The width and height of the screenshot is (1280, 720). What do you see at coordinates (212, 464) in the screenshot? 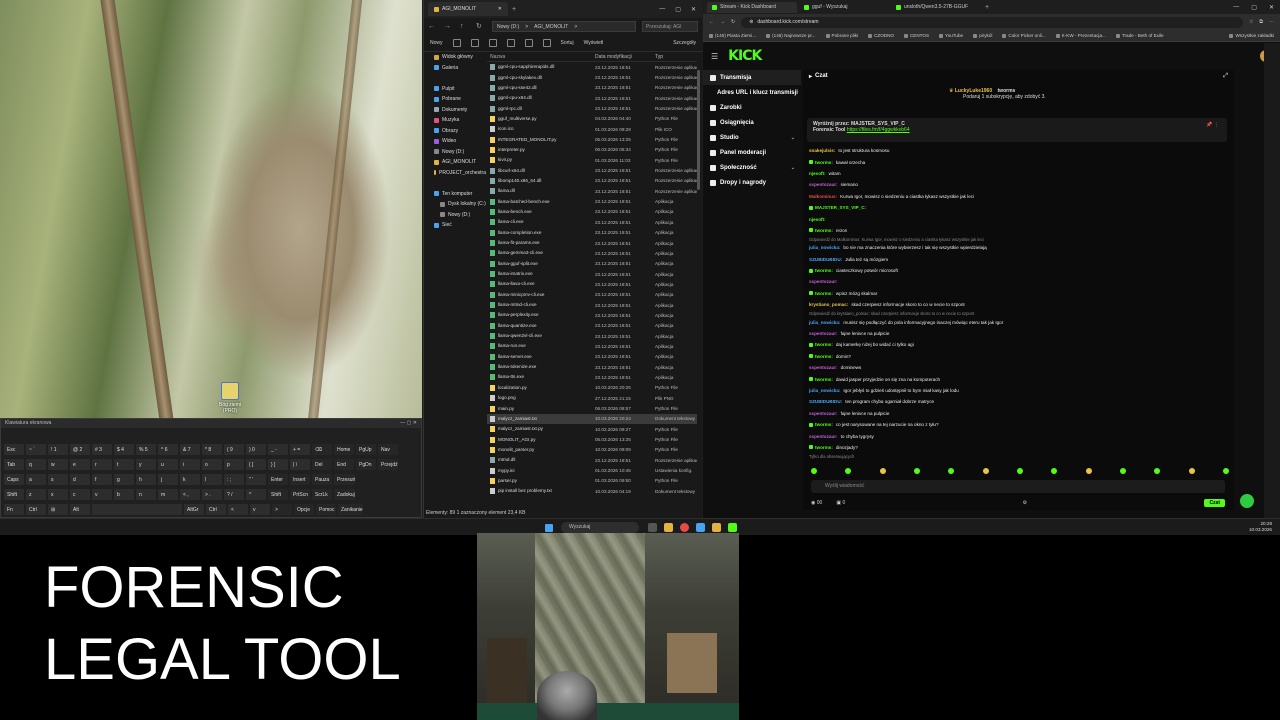
I see `keyboard-key: o` at bounding box center [212, 464].